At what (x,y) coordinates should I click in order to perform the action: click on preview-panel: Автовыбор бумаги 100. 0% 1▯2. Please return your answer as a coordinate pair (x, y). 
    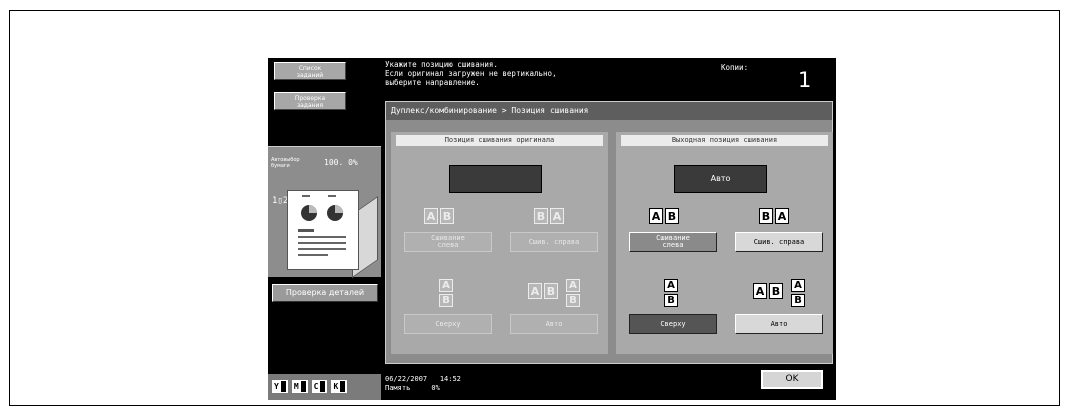
    Looking at the image, I should click on (324, 212).